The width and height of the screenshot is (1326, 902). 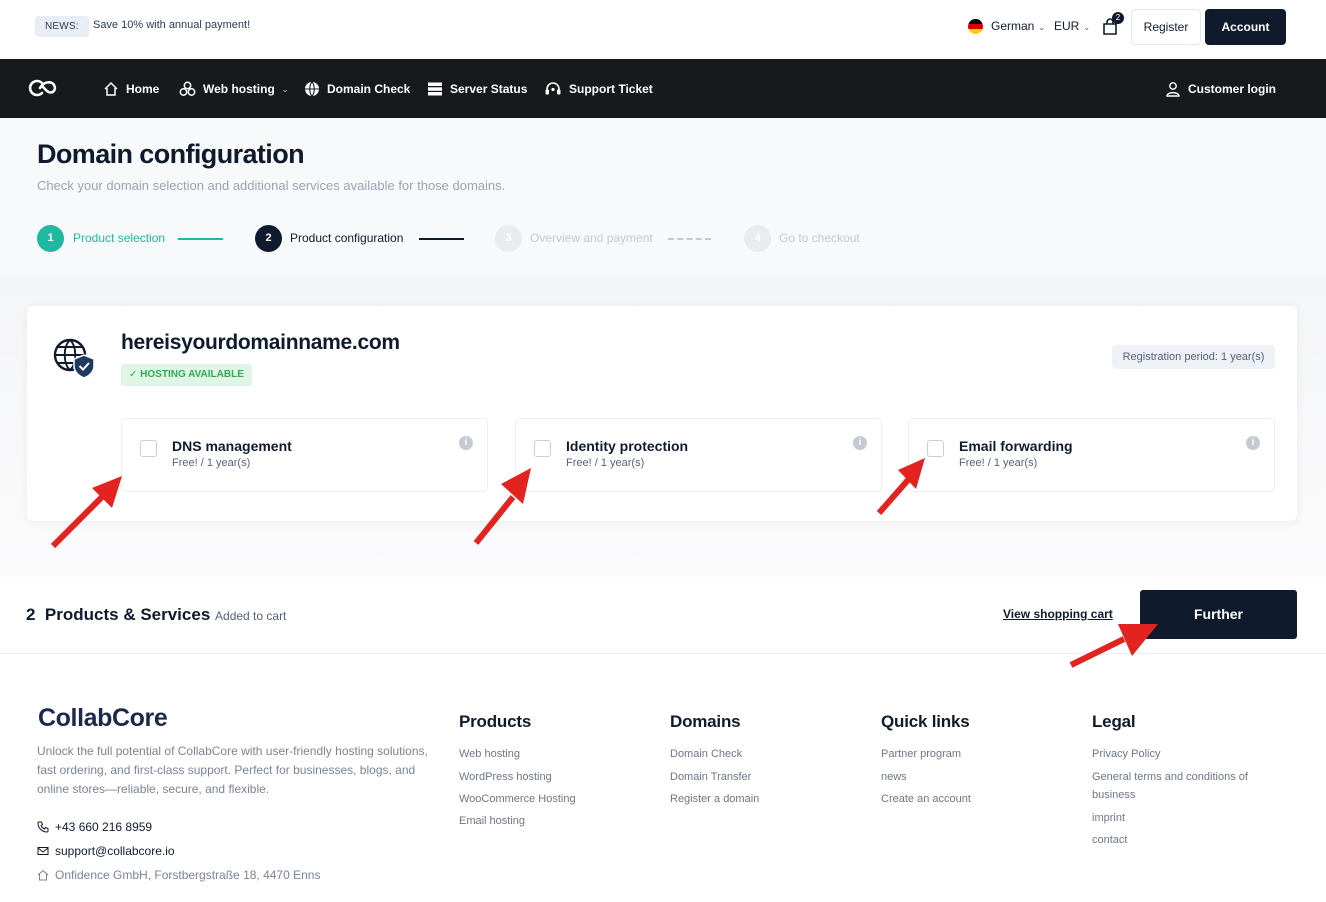 What do you see at coordinates (1166, 27) in the screenshot?
I see `register-button: Register` at bounding box center [1166, 27].